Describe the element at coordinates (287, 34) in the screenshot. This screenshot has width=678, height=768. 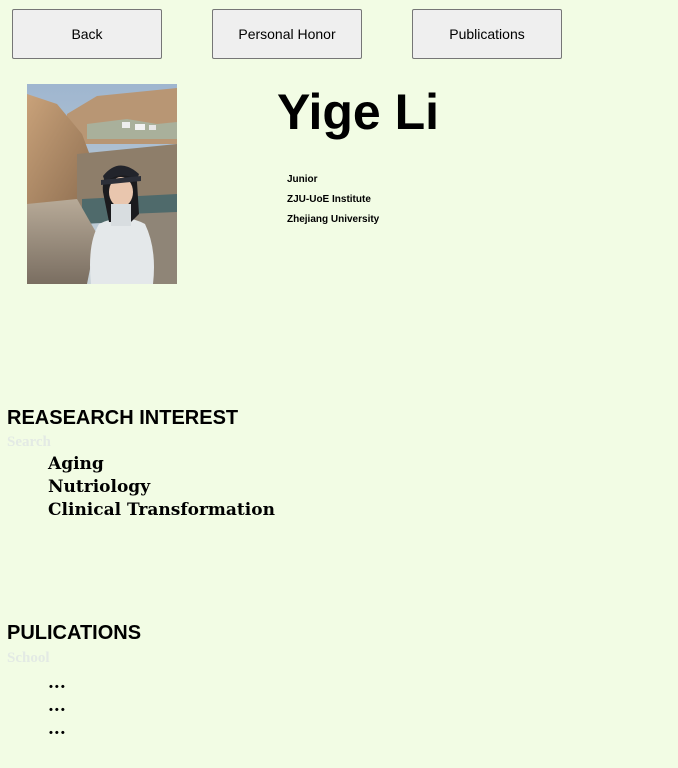
I see `personal-honor-button: Personal Honor` at that location.